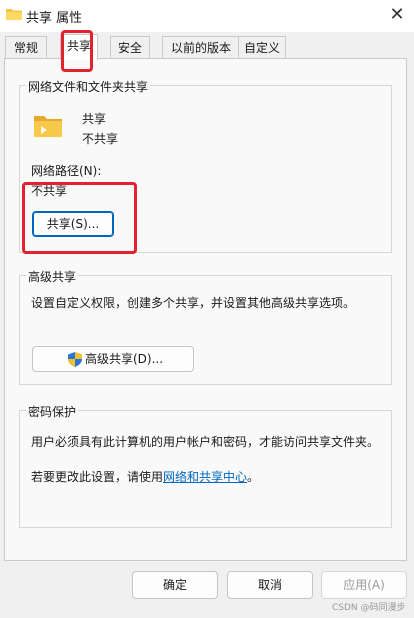  I want to click on network-sharing-center-link: 网络和共享中心, so click(205, 477).